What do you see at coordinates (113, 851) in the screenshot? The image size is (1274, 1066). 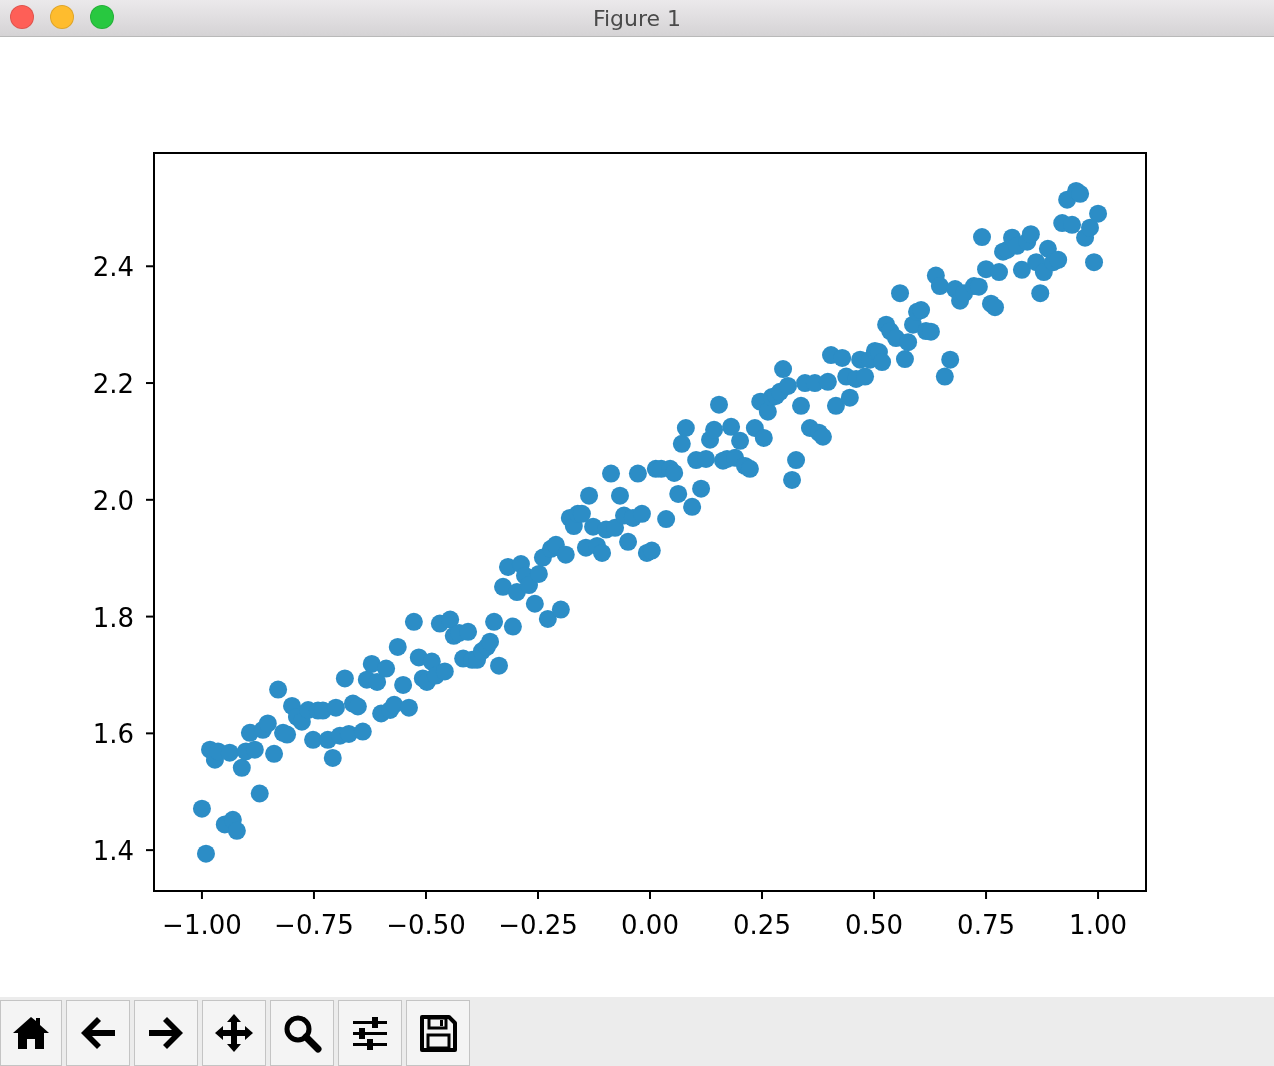 I see `tick-label: 1.4` at bounding box center [113, 851].